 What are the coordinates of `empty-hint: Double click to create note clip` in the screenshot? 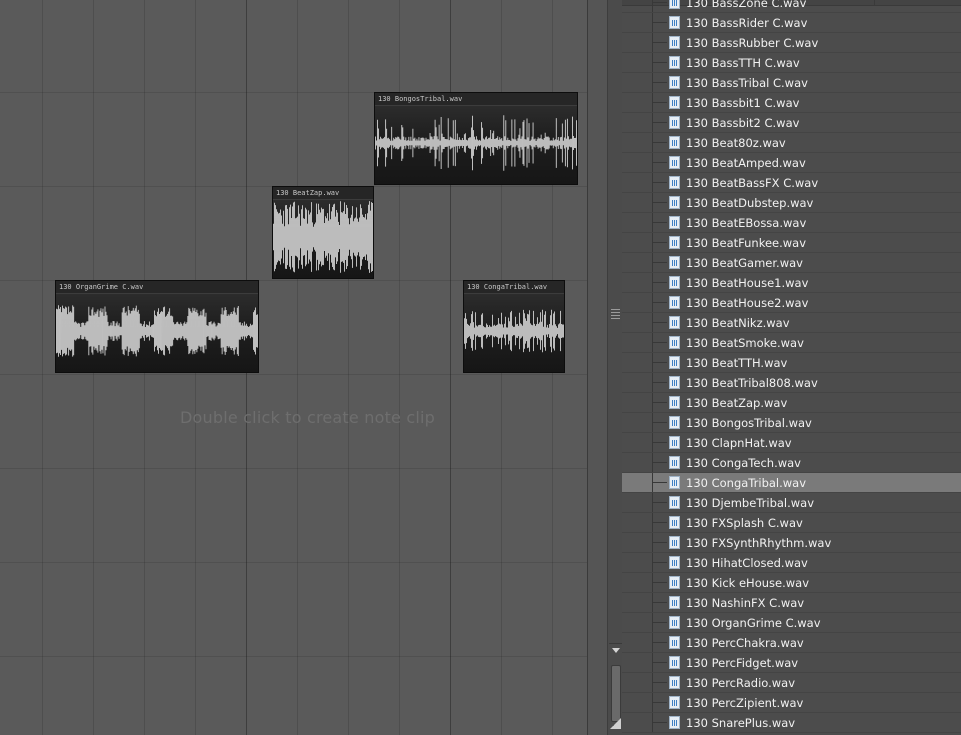 It's located at (308, 417).